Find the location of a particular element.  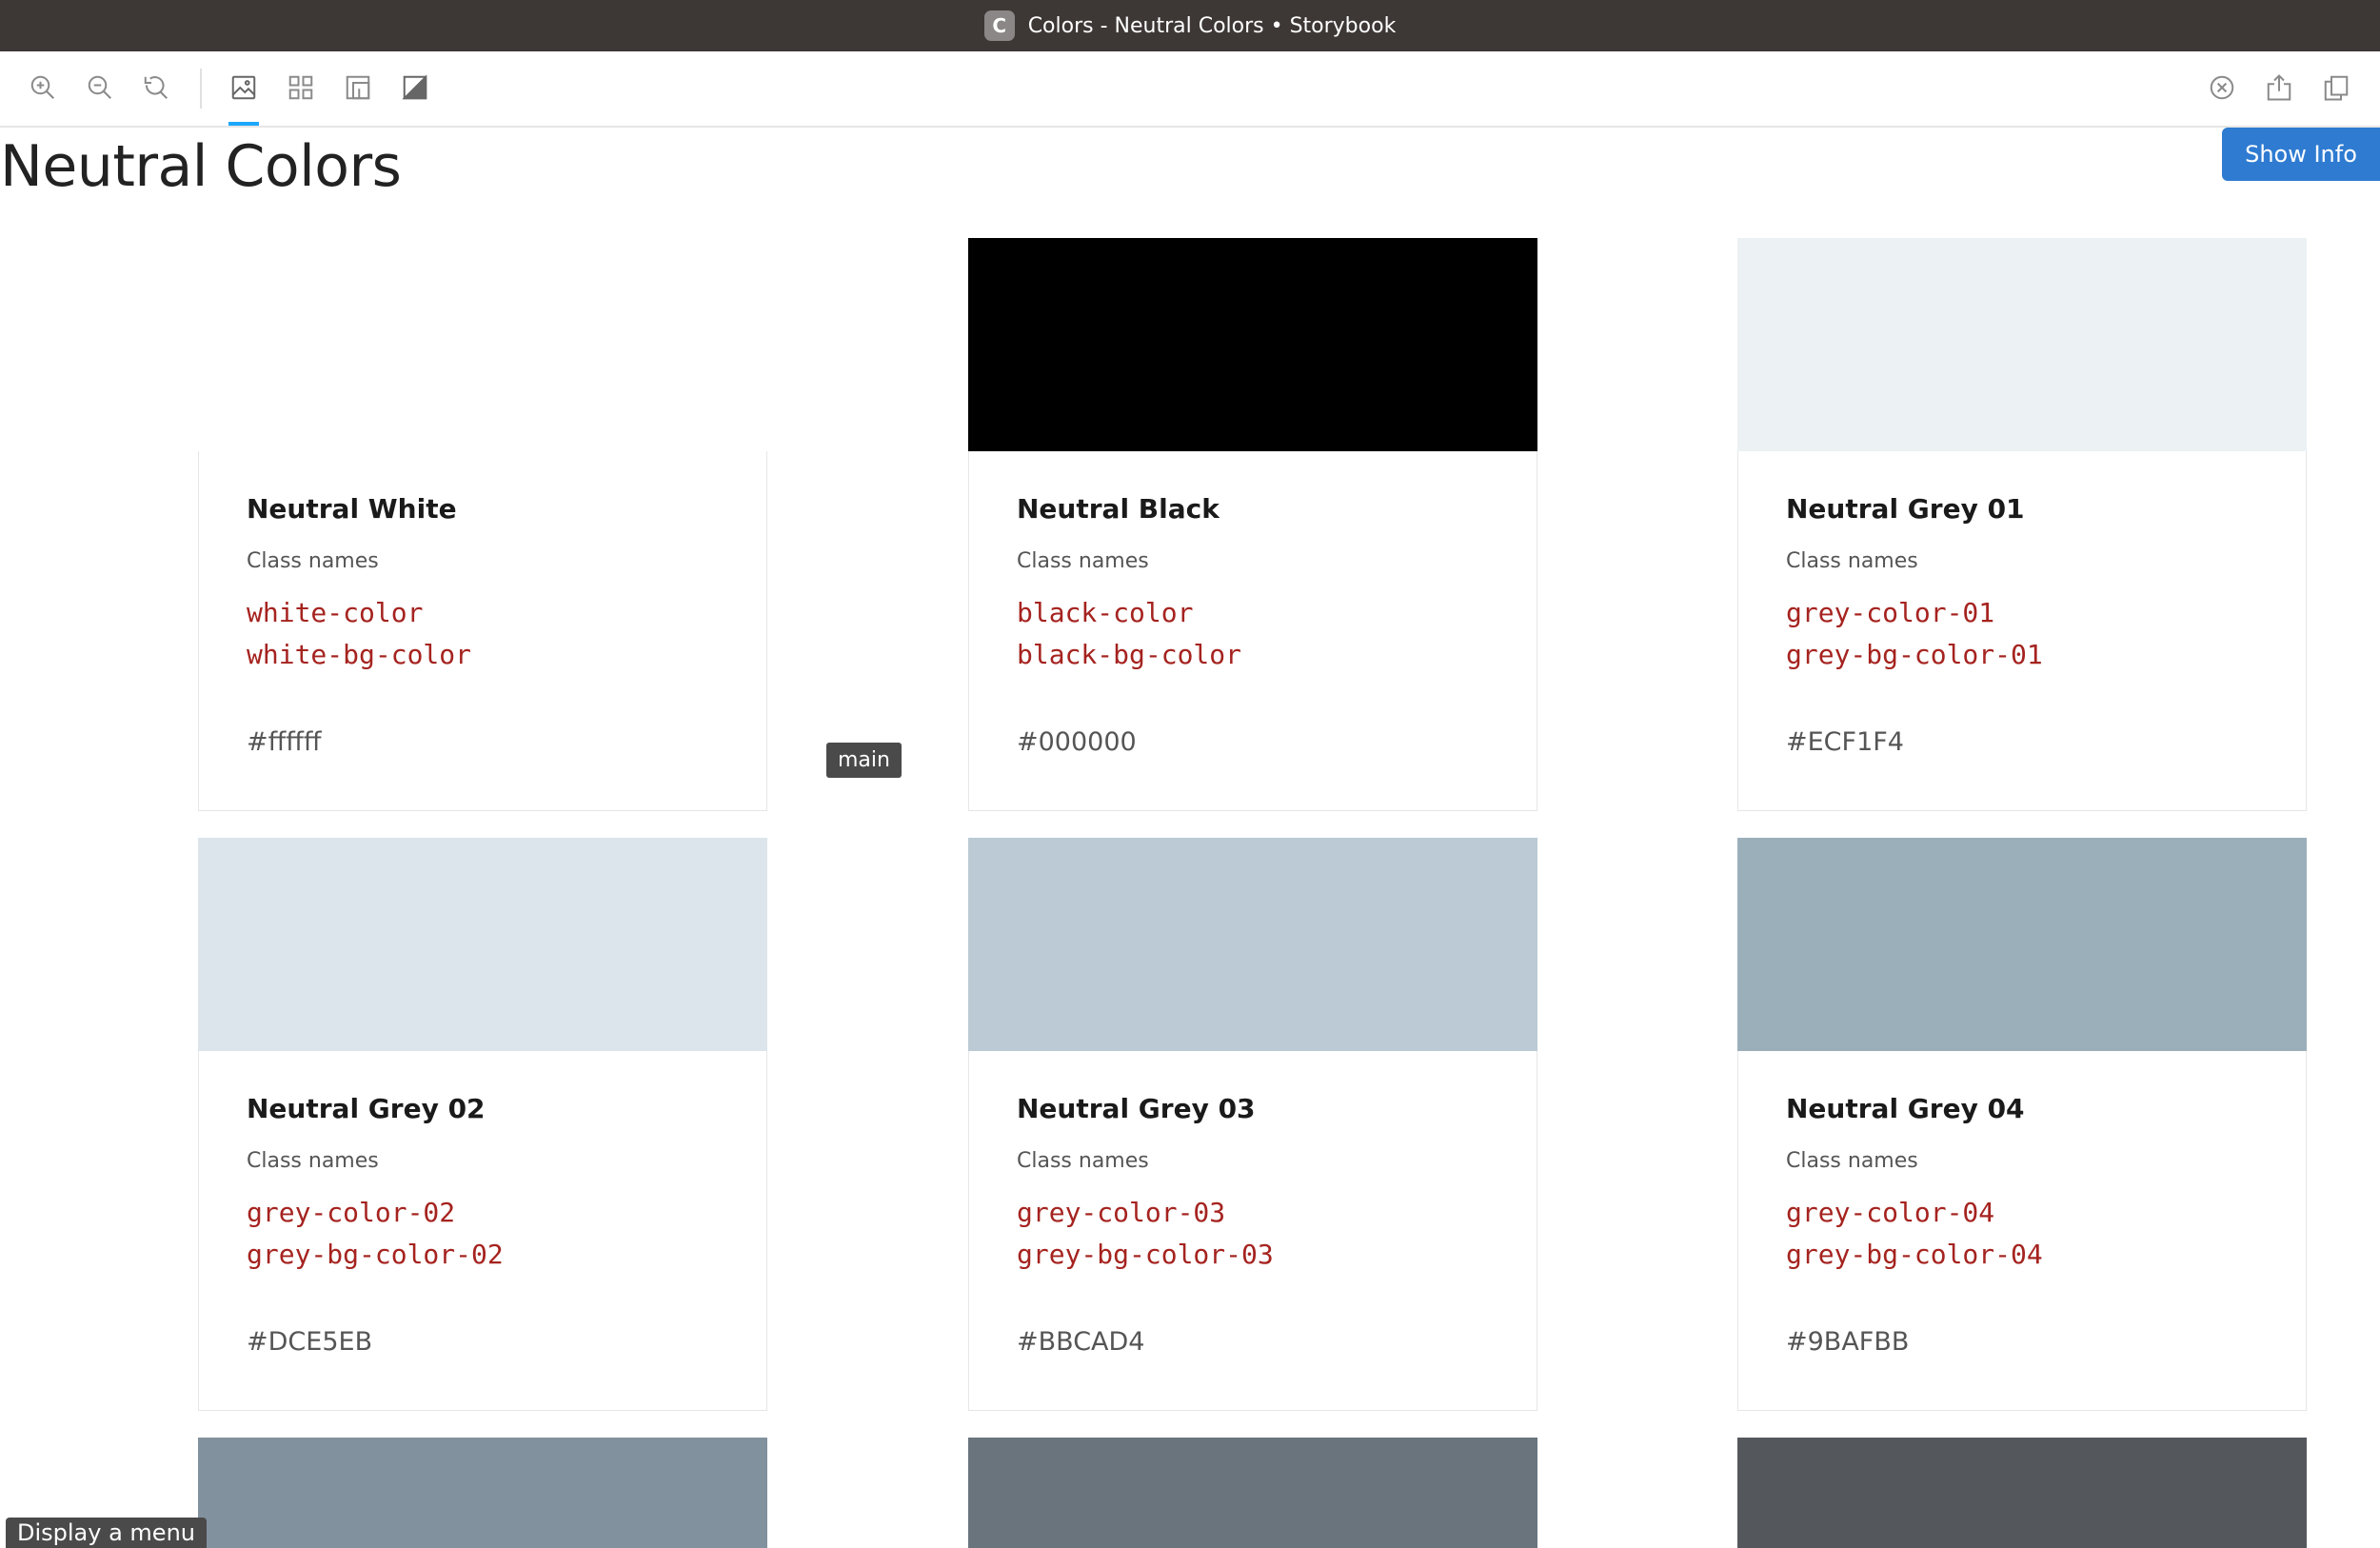

class-names-list: grey-color-02 grey-bg-color-02 is located at coordinates (506, 1234).